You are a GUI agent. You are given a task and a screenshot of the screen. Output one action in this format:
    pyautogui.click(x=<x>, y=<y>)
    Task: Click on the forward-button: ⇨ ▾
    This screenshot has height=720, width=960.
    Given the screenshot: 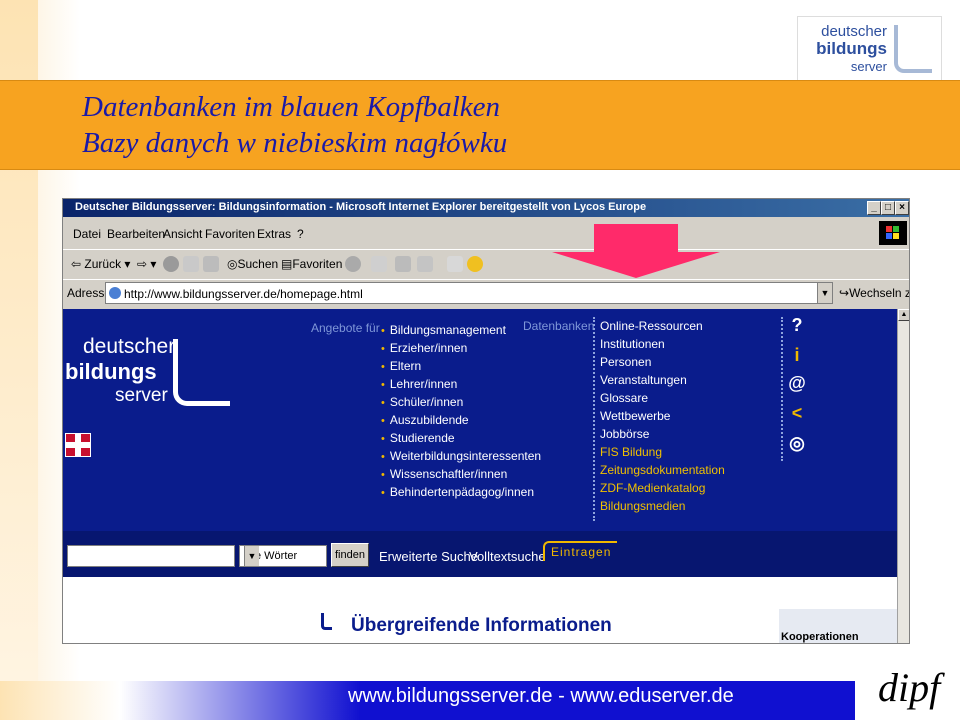 What is the action you would take?
    pyautogui.click(x=146, y=264)
    